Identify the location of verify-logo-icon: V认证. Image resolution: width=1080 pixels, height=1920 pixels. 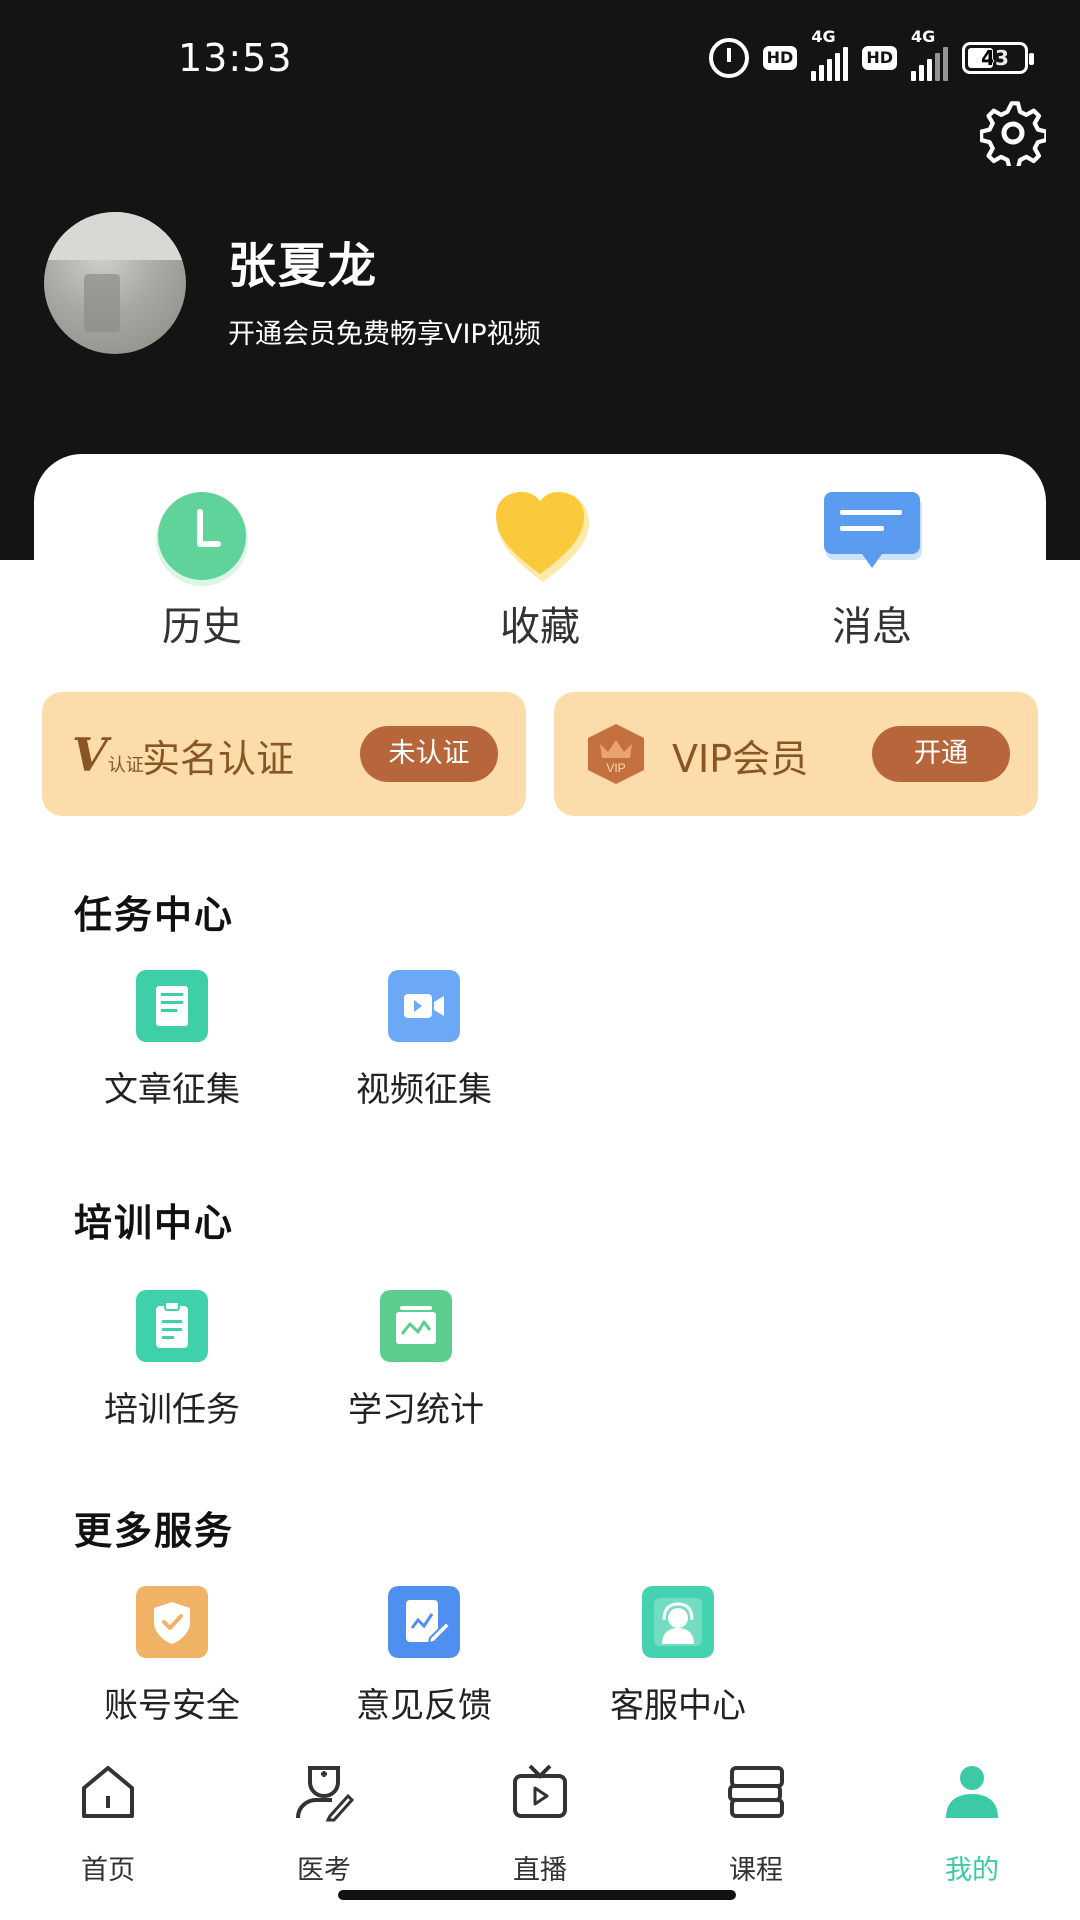
(108, 755).